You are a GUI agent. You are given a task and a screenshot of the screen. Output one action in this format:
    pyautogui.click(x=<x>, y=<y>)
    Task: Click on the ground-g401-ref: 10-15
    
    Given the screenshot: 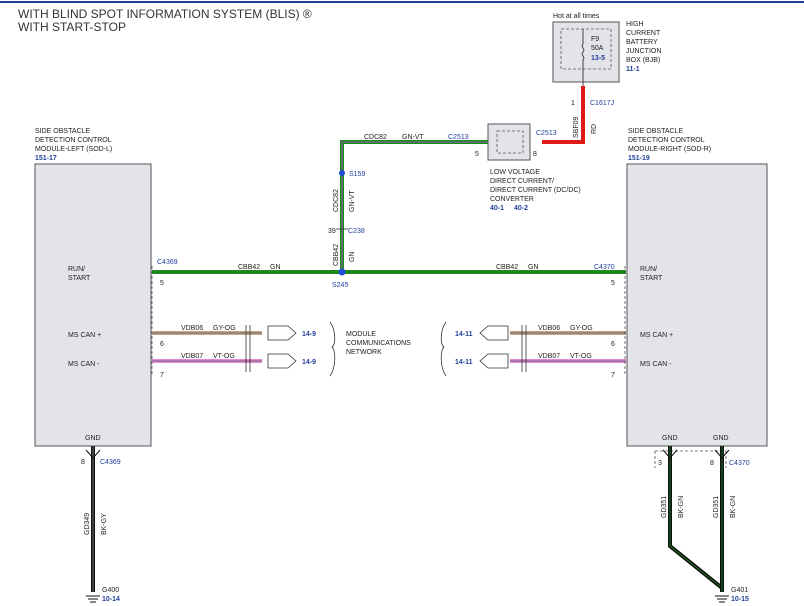 What is the action you would take?
    pyautogui.click(x=740, y=599)
    